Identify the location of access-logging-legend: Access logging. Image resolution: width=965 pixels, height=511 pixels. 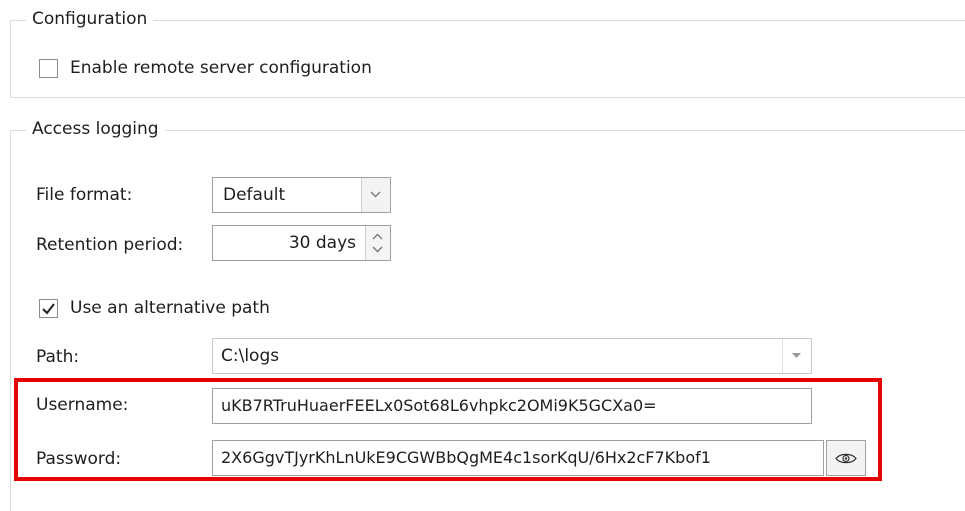
(95, 129).